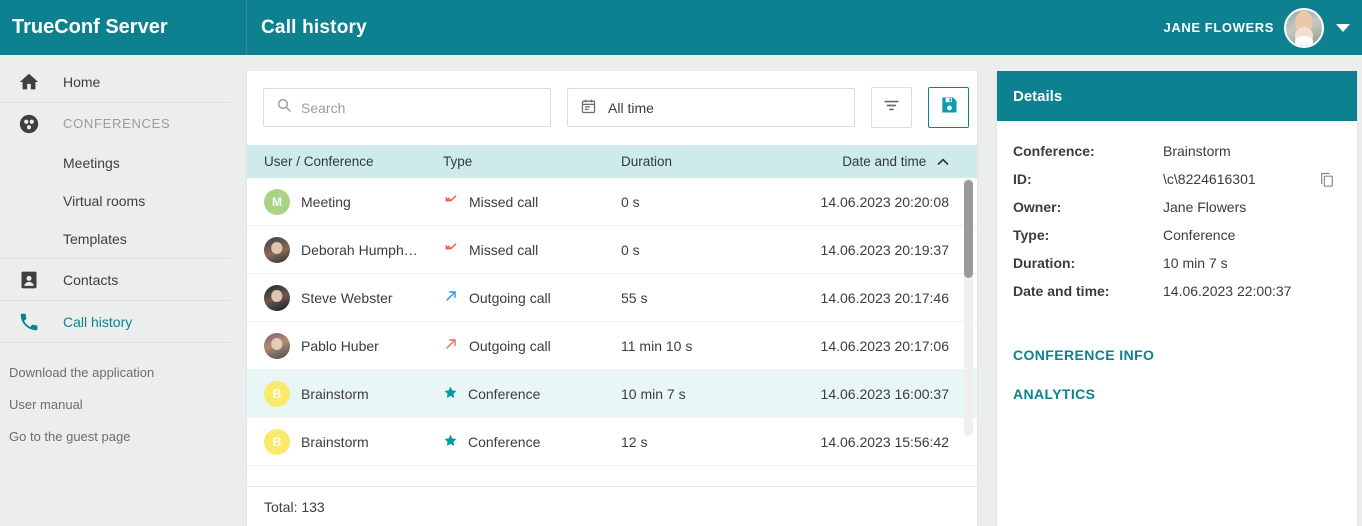 This screenshot has width=1362, height=526. I want to click on row-user-cell: B Brainstorm, so click(345, 441).